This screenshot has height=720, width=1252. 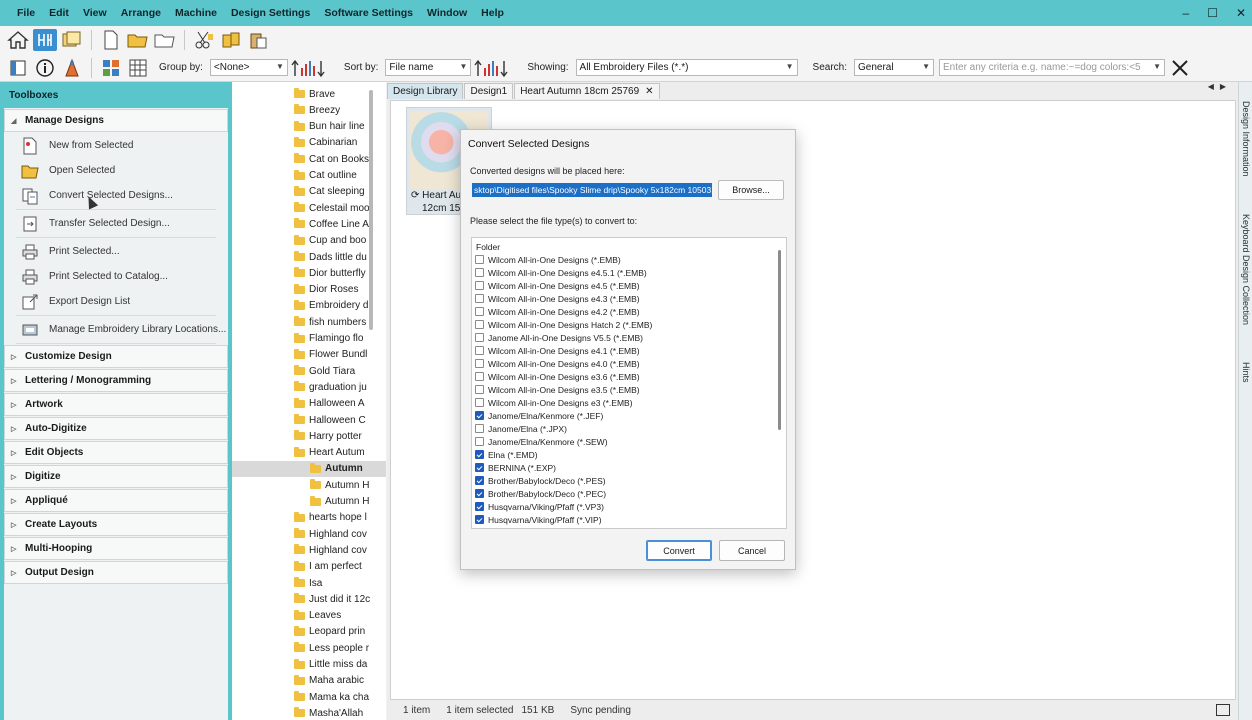 What do you see at coordinates (428, 67) in the screenshot?
I see `sort-by-select: File name ▼` at bounding box center [428, 67].